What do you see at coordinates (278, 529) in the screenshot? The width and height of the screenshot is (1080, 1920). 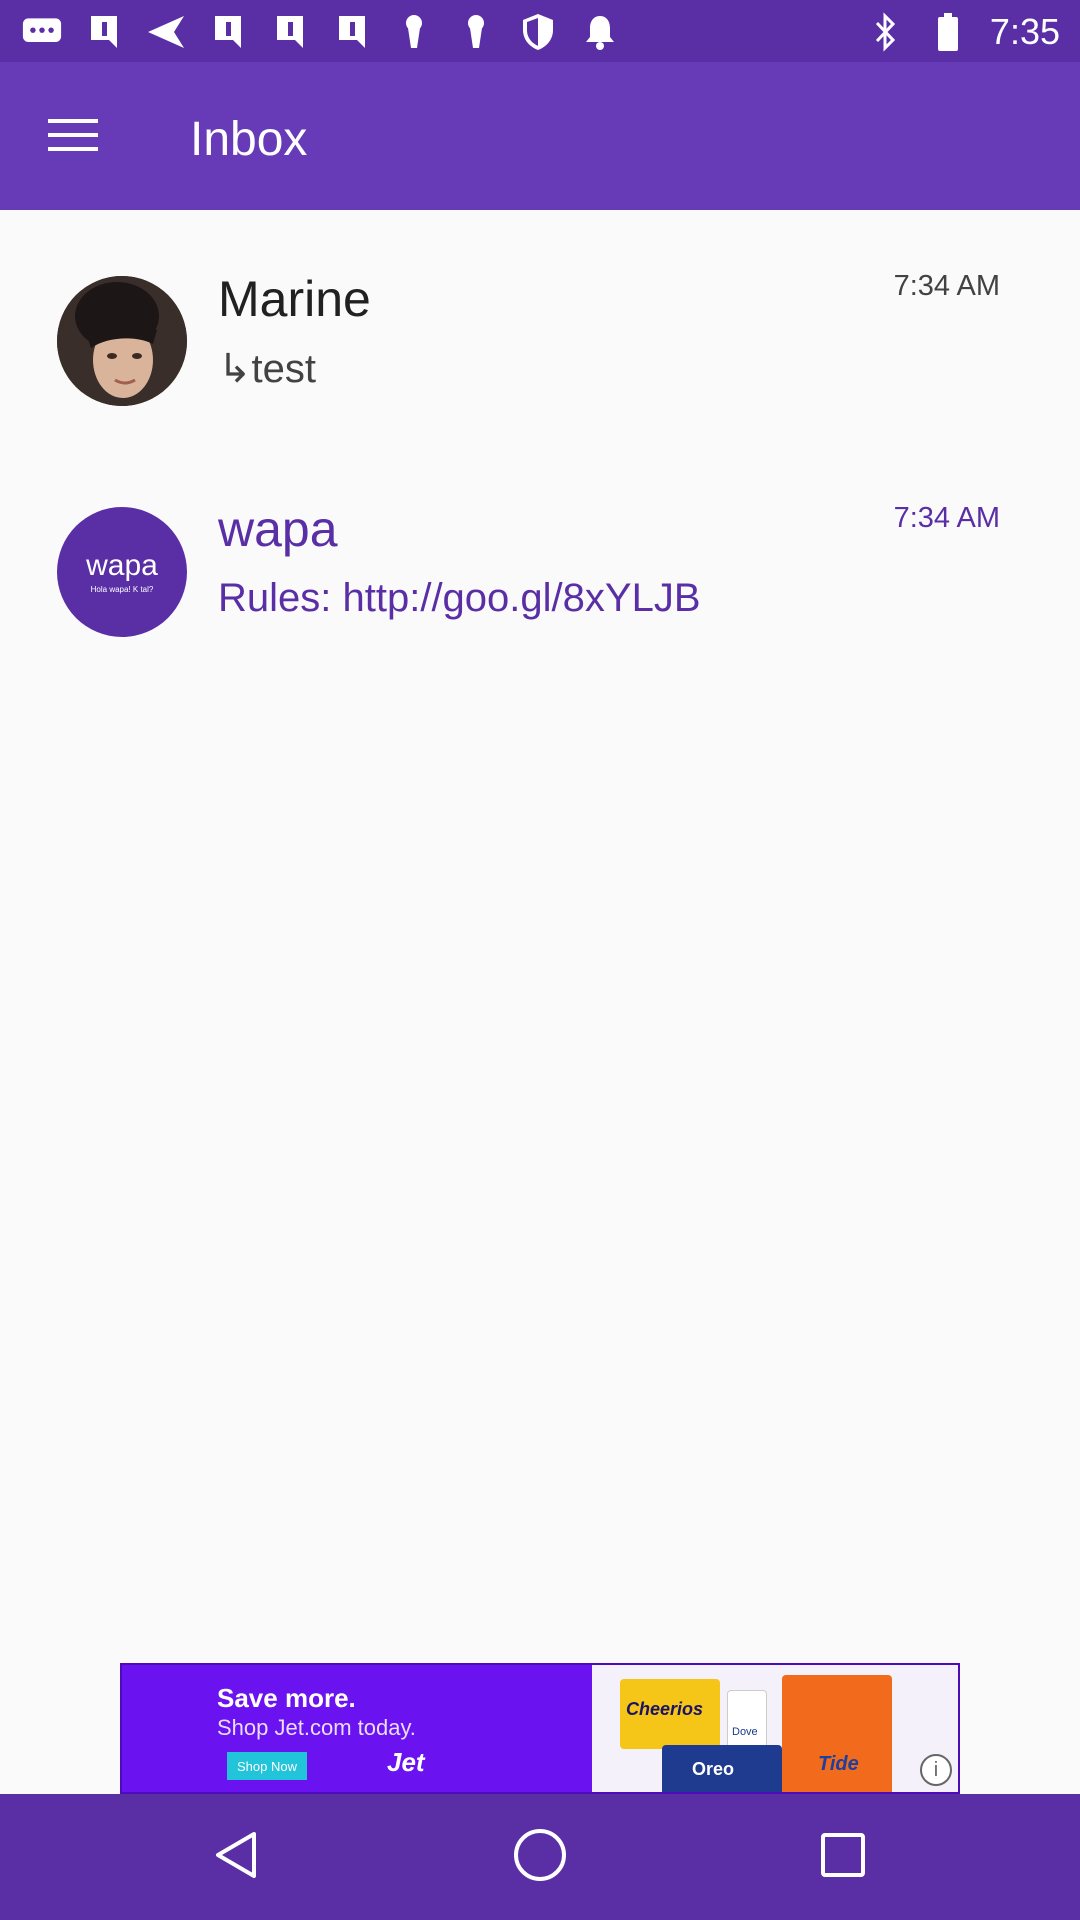 I see `contact-name: wapa` at bounding box center [278, 529].